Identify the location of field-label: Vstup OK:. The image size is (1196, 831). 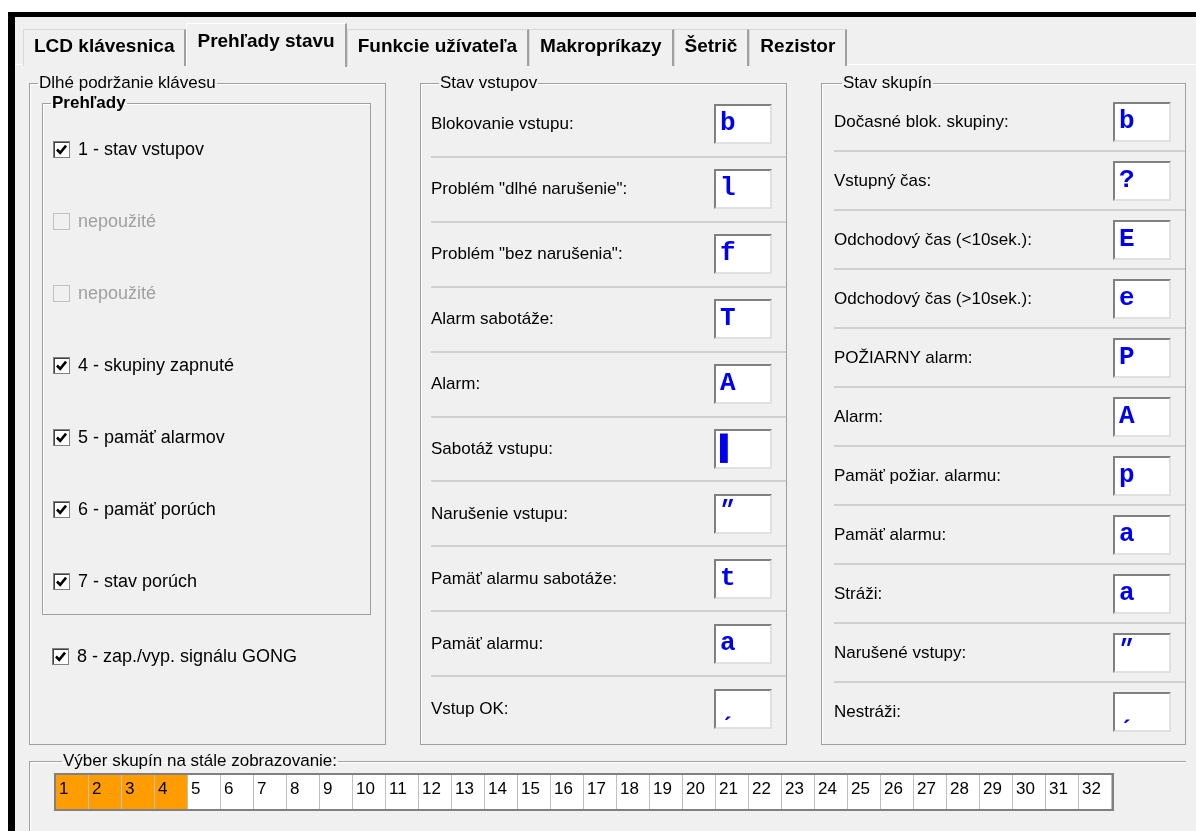
(470, 708).